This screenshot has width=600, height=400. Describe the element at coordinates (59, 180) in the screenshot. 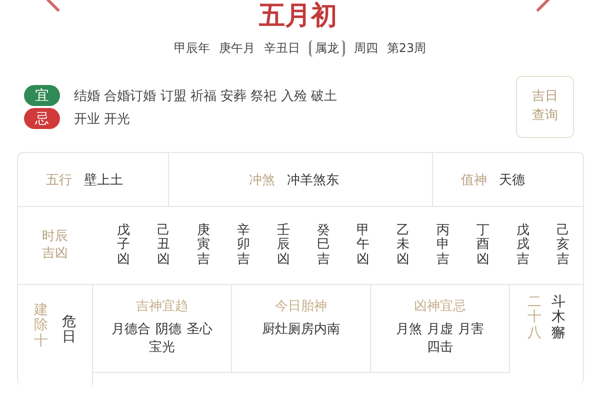

I see `summary-label: 五行` at that location.